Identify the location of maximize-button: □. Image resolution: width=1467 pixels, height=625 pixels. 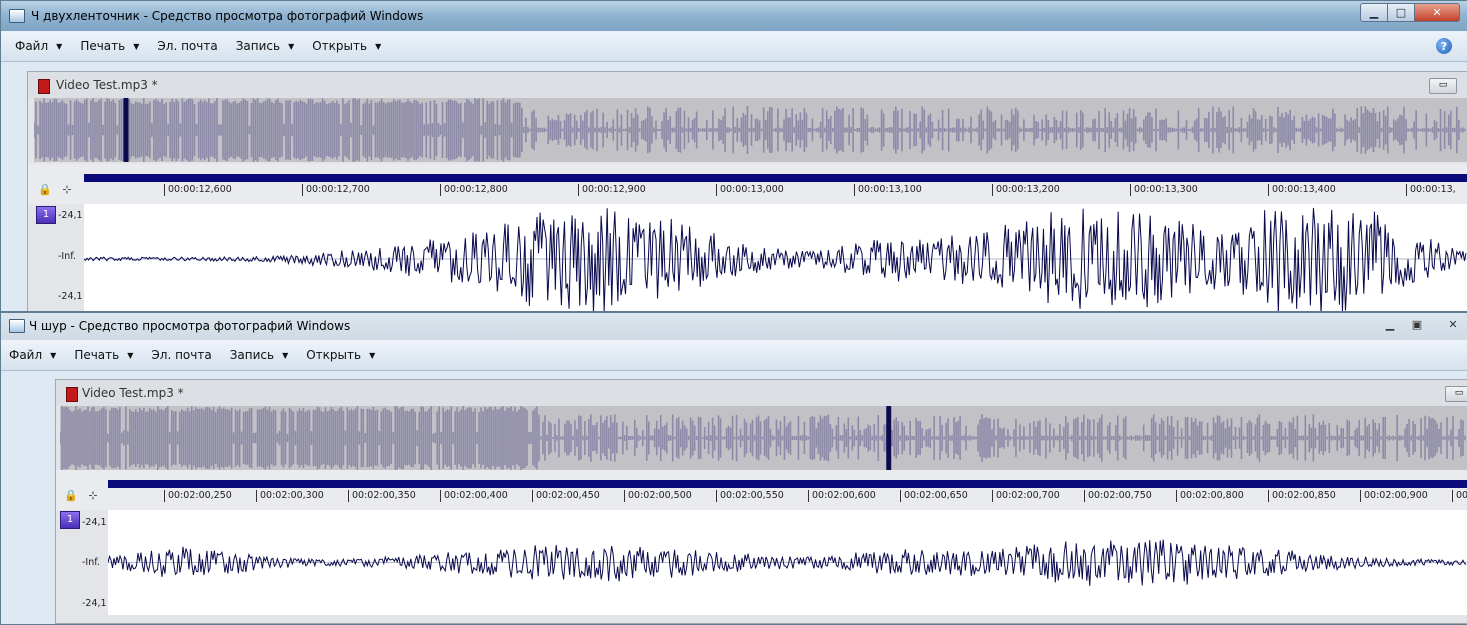
(1401, 12).